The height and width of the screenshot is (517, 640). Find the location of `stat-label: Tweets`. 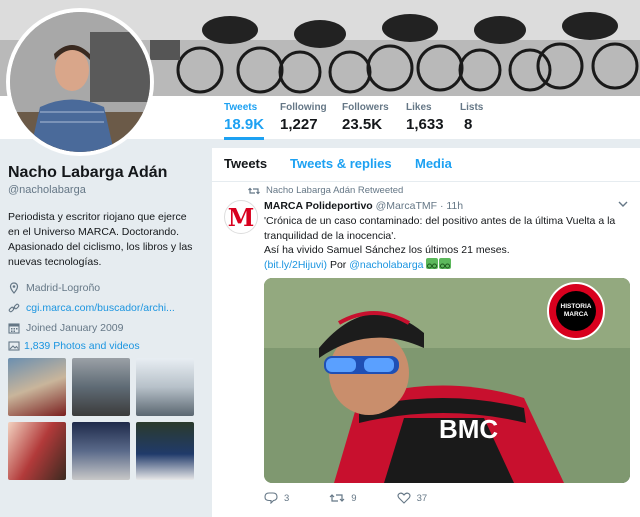

stat-label: Tweets is located at coordinates (241, 107).